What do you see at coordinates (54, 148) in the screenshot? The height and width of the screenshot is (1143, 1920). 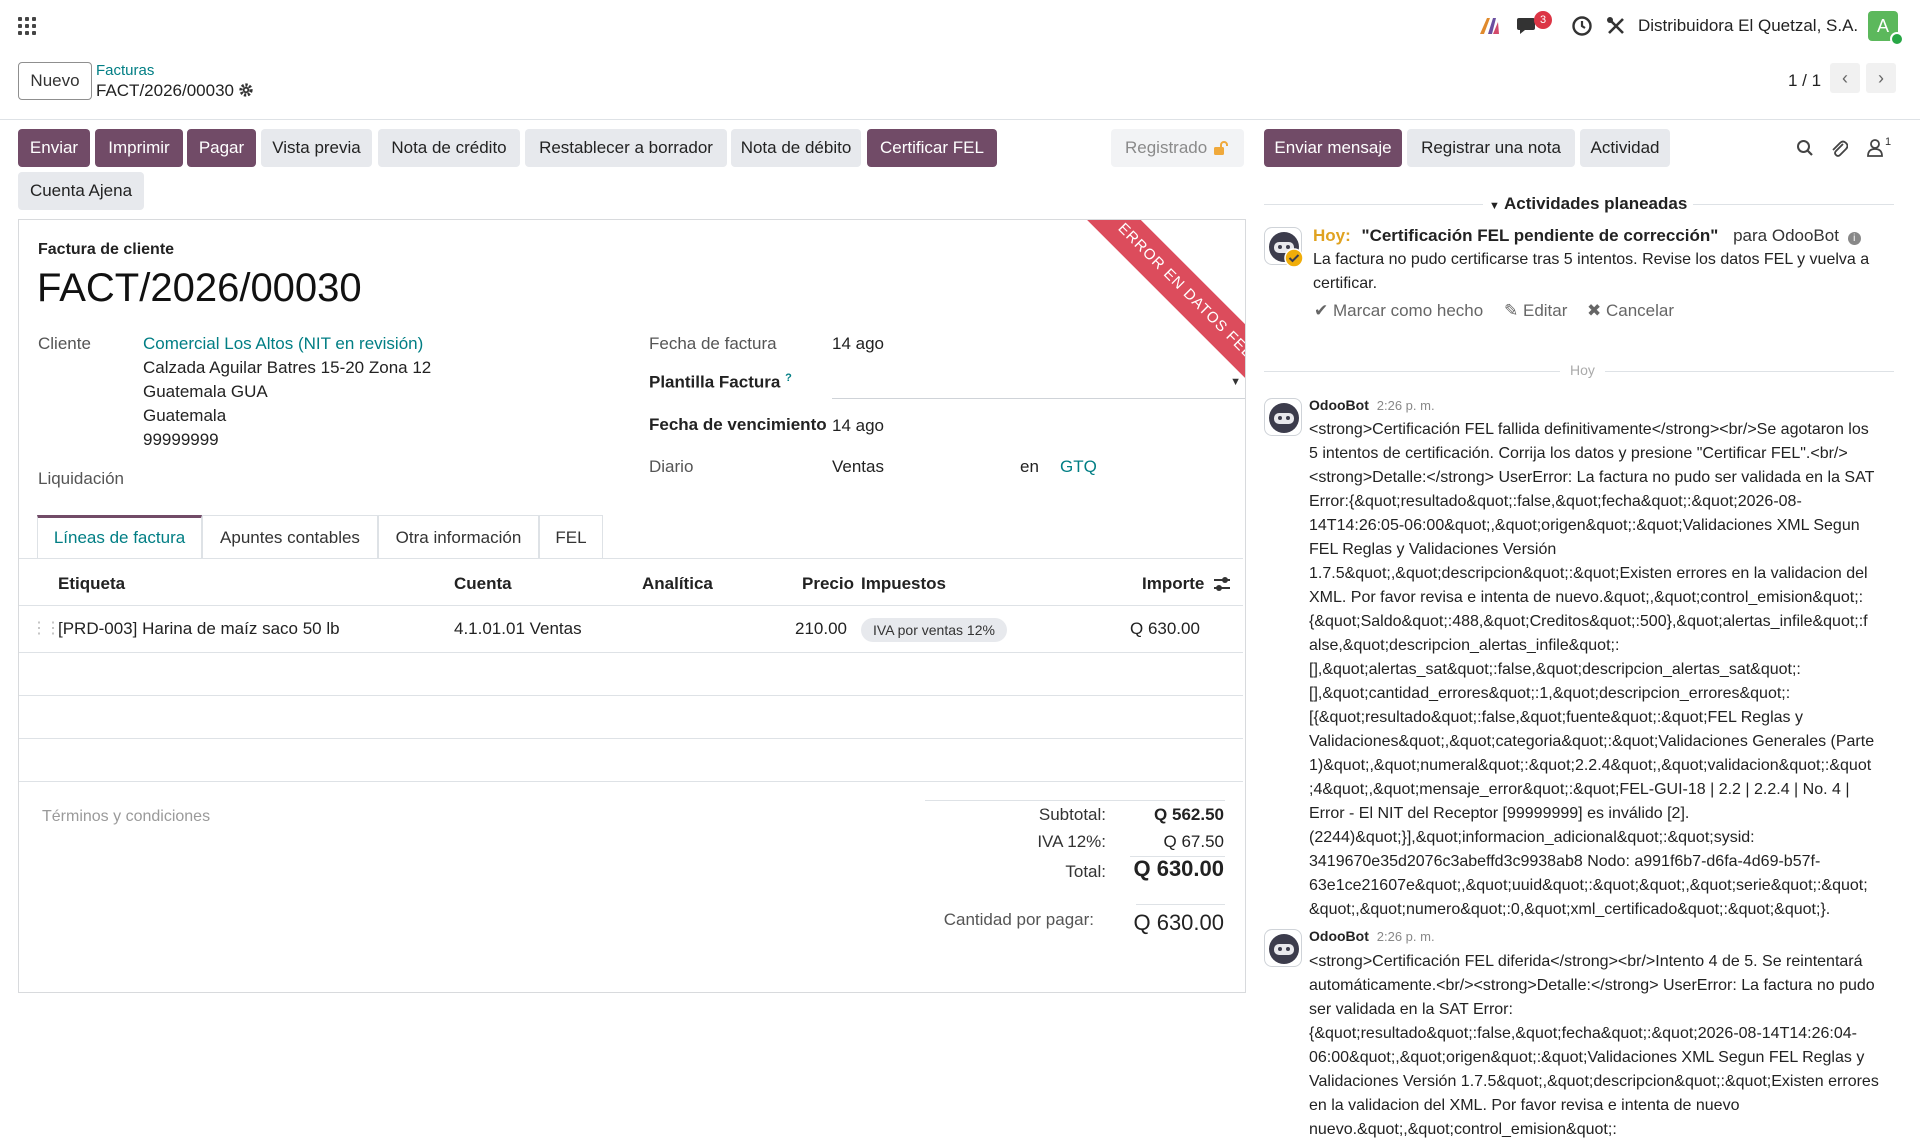 I see `send-button: Enviar` at bounding box center [54, 148].